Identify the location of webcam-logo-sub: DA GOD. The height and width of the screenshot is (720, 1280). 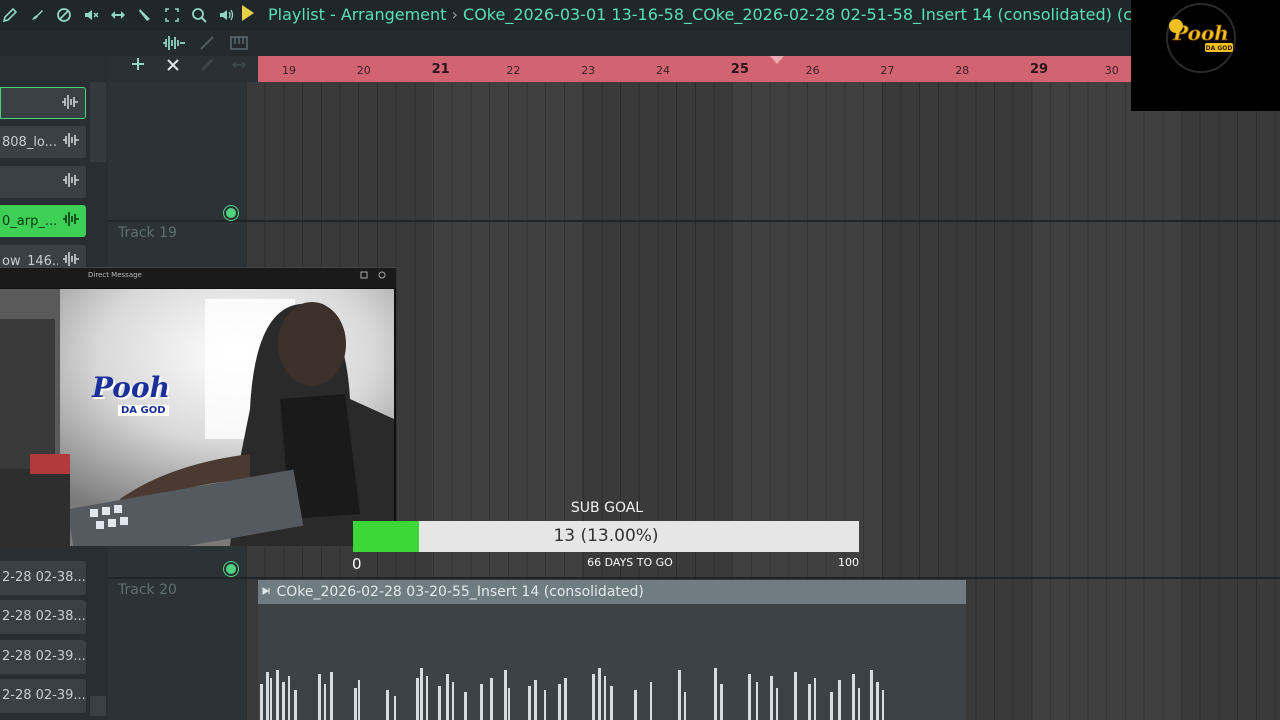
(143, 410).